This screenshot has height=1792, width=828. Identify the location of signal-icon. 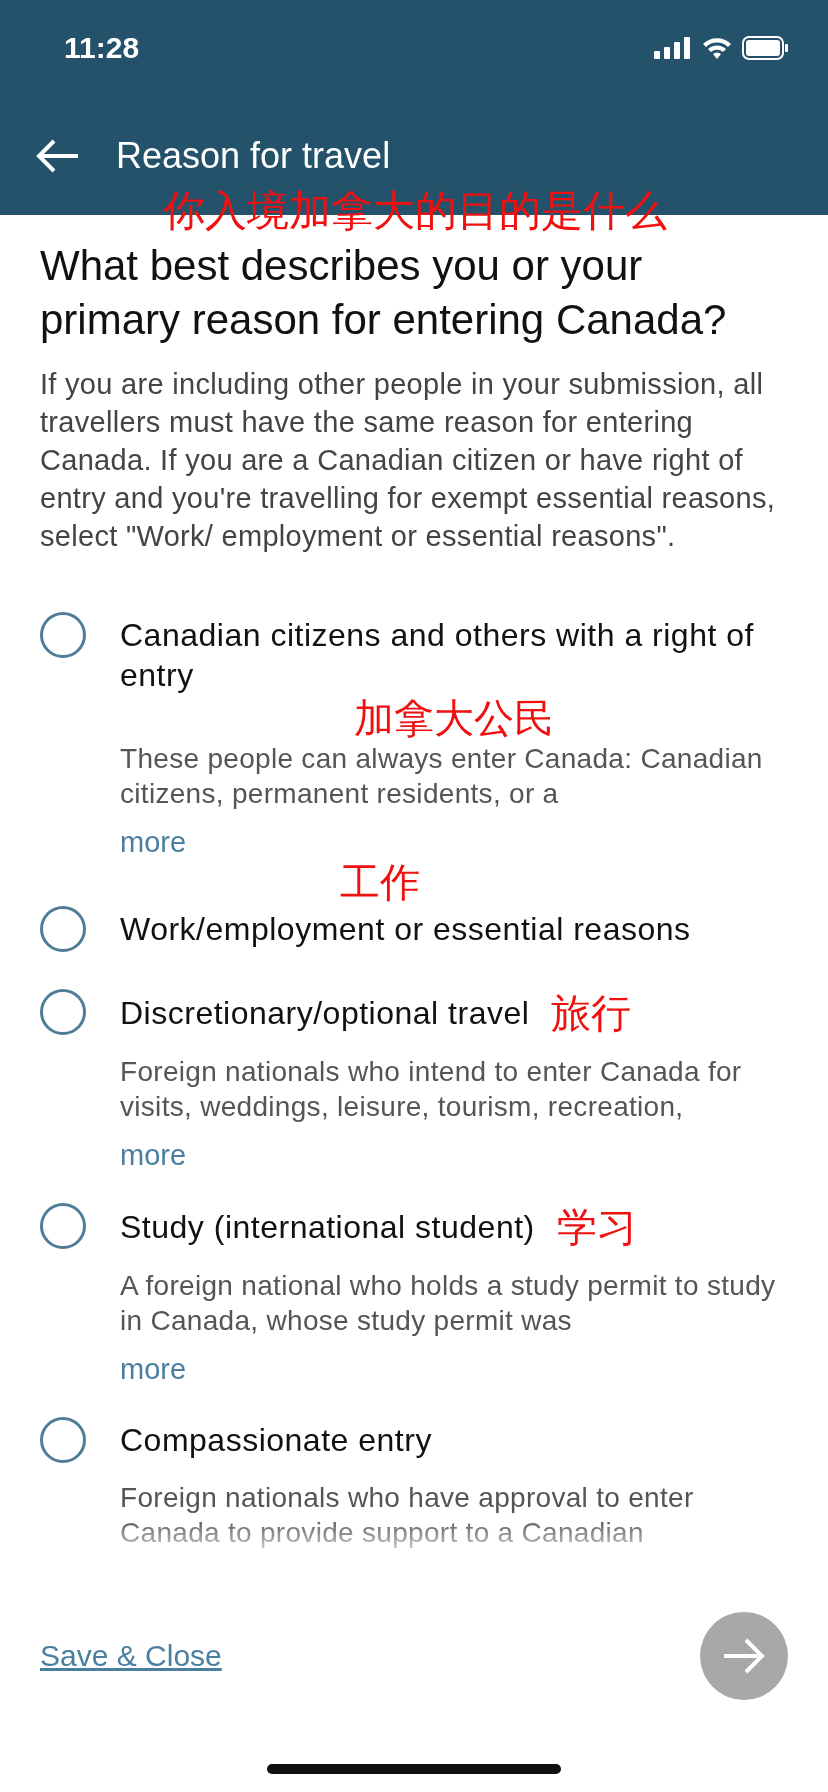
(673, 48).